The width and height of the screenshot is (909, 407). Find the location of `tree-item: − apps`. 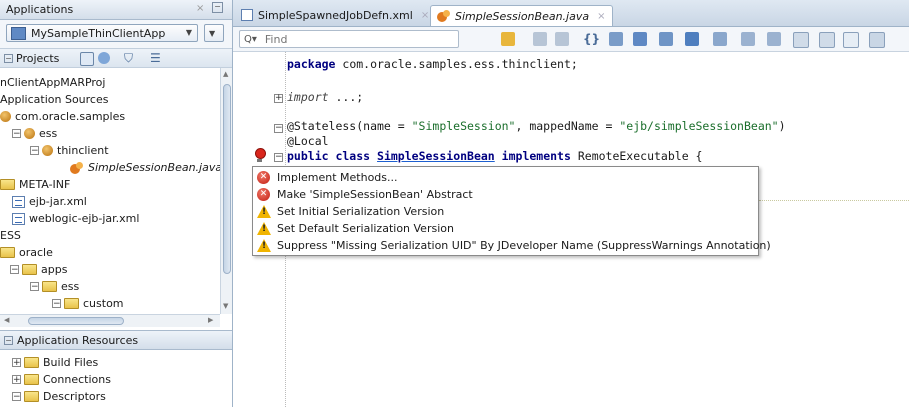

tree-item: − apps is located at coordinates (38, 269).